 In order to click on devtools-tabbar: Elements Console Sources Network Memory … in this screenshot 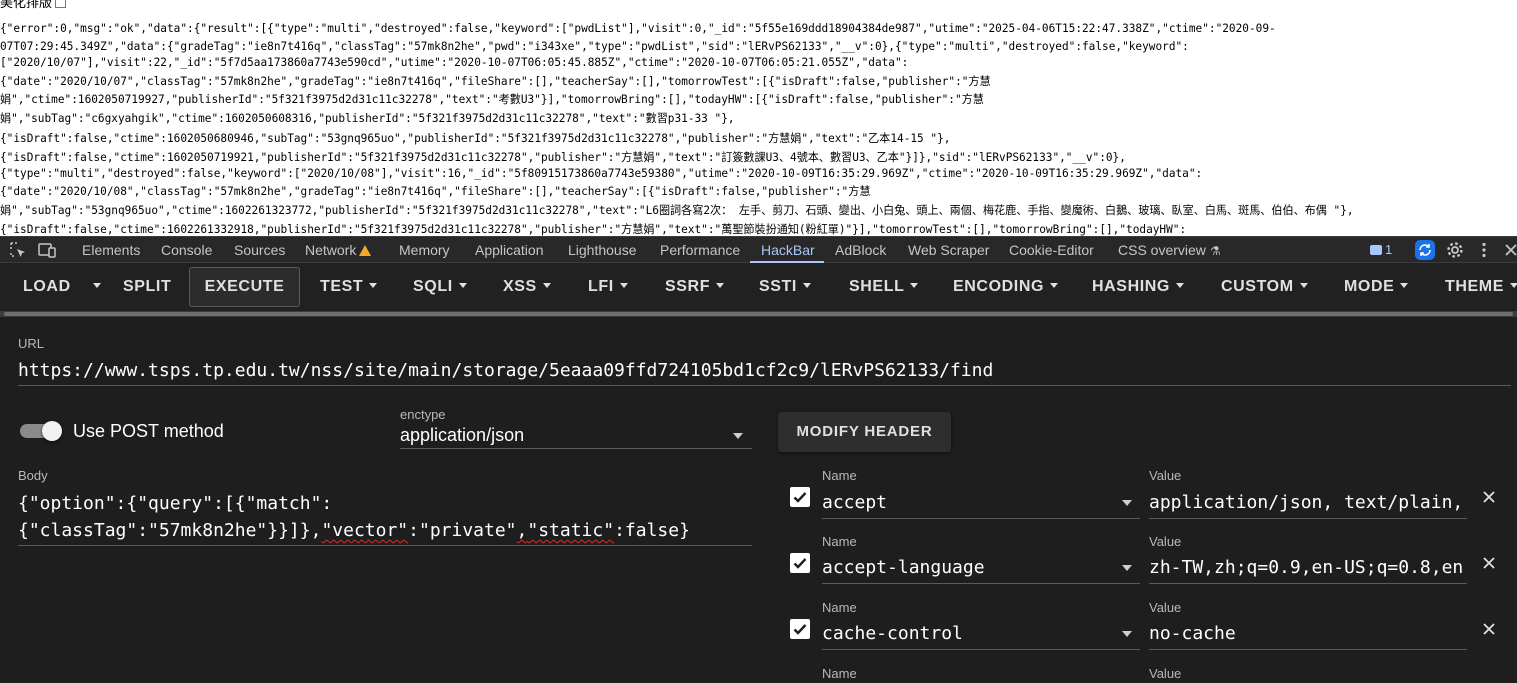, I will do `click(758, 249)`.